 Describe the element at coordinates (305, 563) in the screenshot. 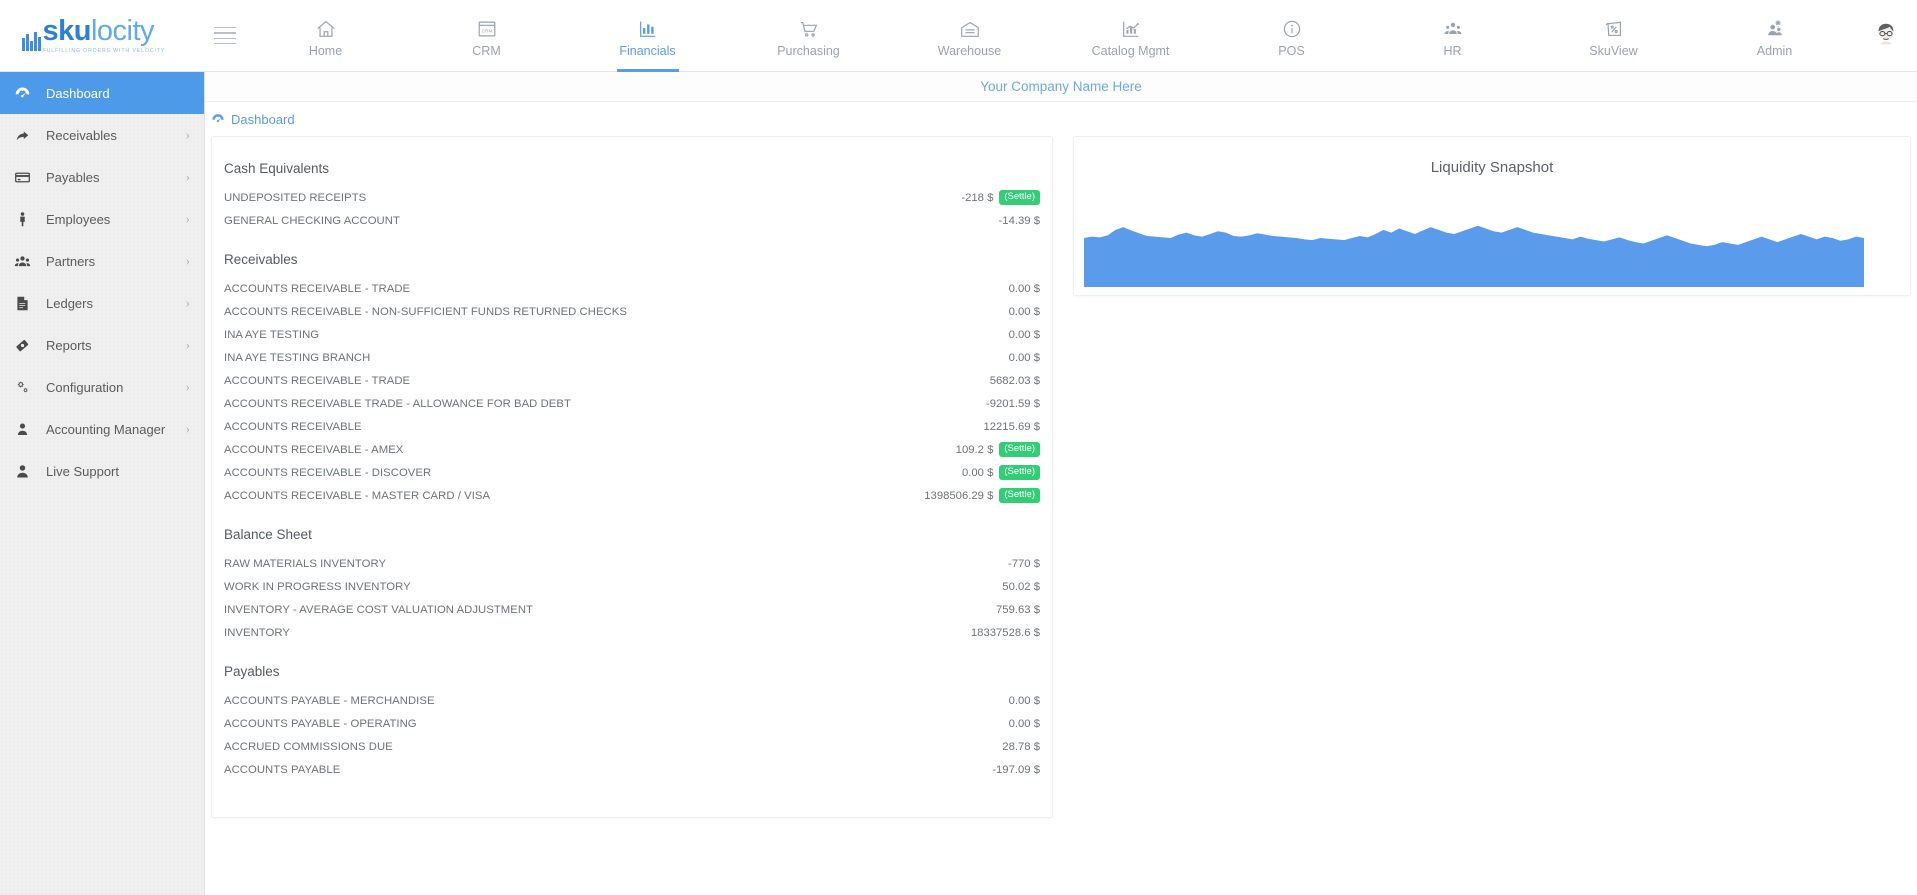

I see `account-name: RAW MATERIALS INVENTORY` at that location.